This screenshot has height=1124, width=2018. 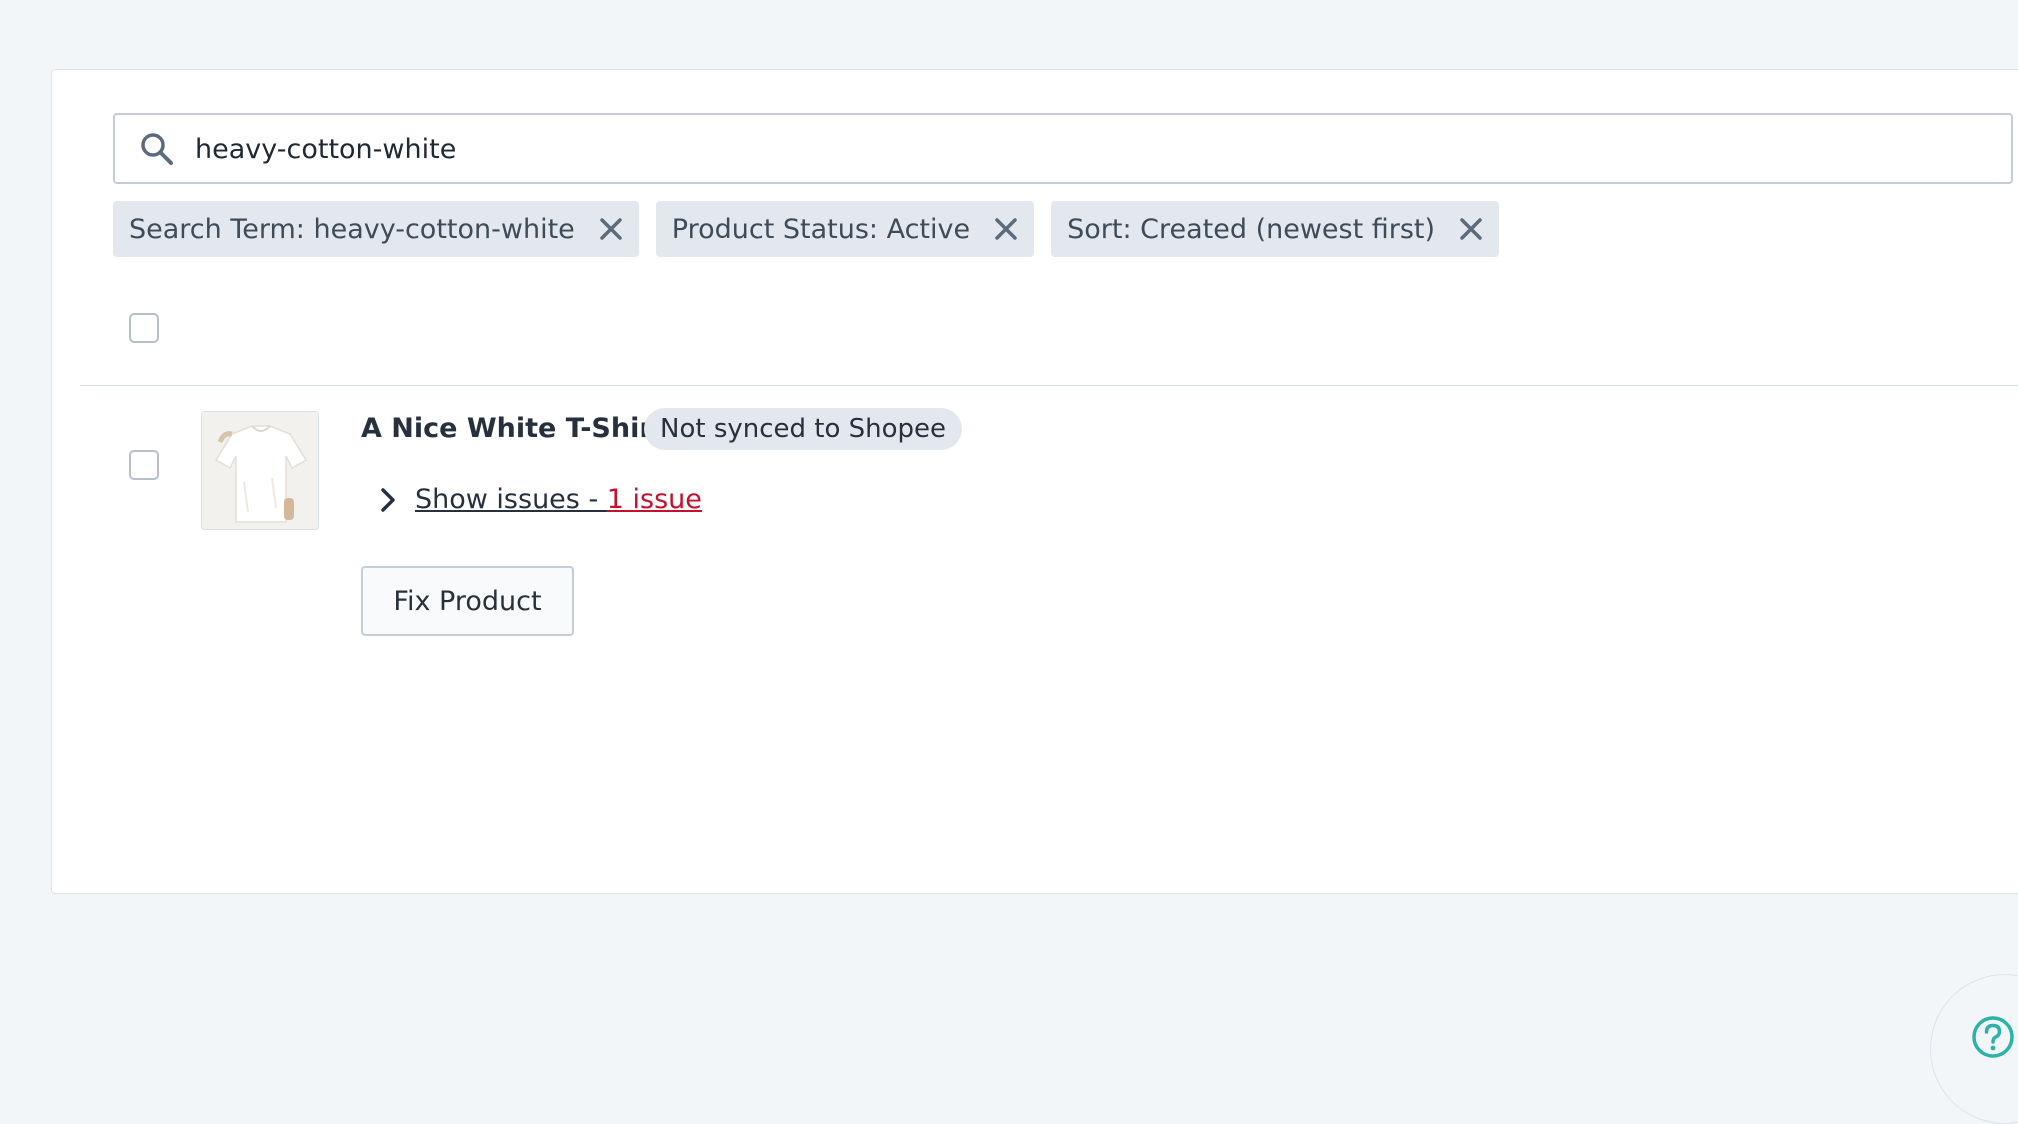 I want to click on filter-chip-search-term: Search Term: heavy-cotton-white, so click(x=376, y=229).